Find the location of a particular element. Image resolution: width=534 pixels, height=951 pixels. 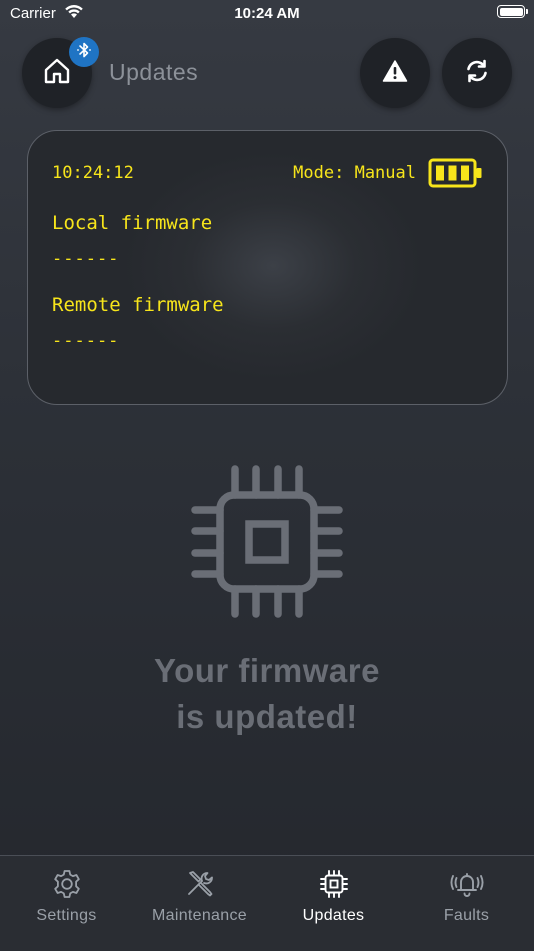

tab-updates-label: Updates is located at coordinates (333, 915).